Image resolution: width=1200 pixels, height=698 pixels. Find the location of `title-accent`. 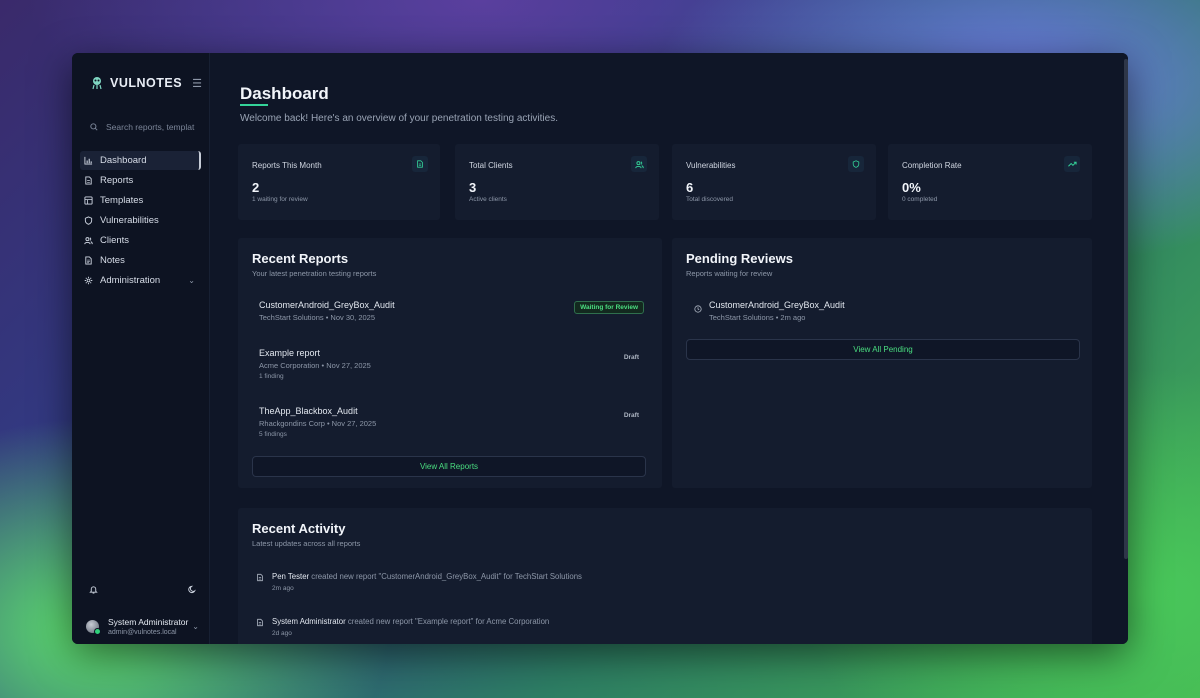

title-accent is located at coordinates (254, 105).